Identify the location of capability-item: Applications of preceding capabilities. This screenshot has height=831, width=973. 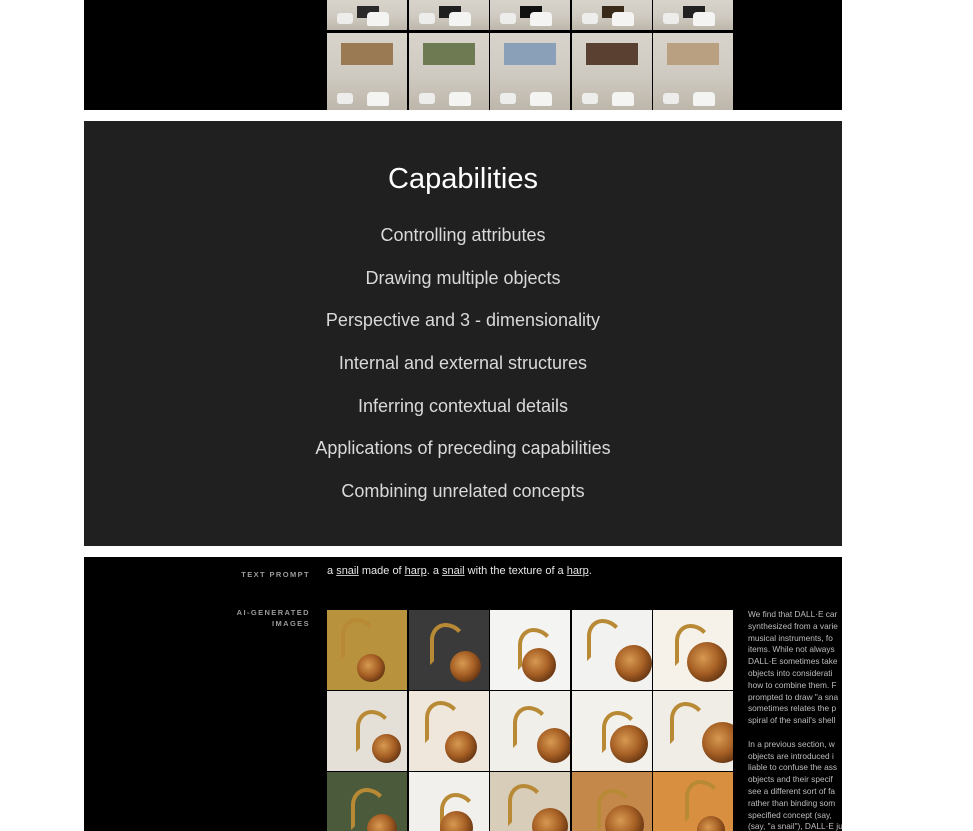
(463, 448).